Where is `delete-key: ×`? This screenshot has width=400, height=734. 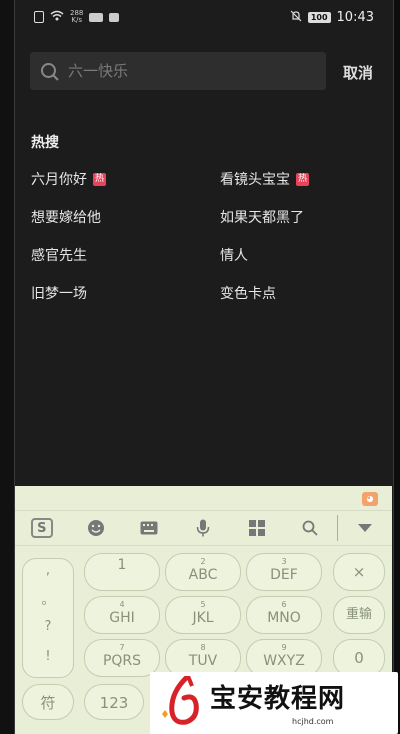 delete-key: × is located at coordinates (359, 572).